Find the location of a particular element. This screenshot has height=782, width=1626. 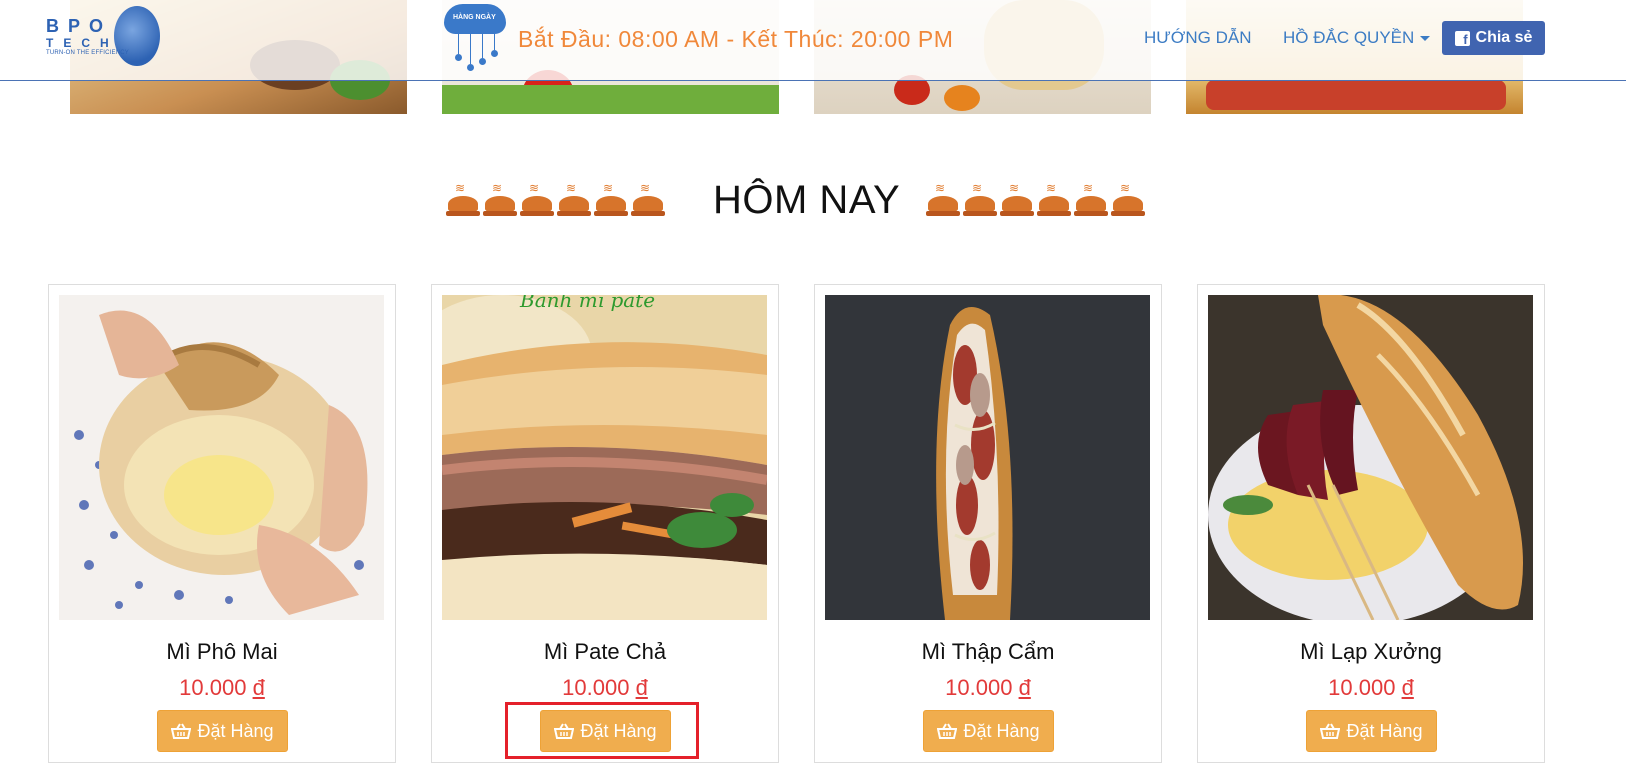

product-name: Mì Pate Chả is located at coordinates (605, 651).